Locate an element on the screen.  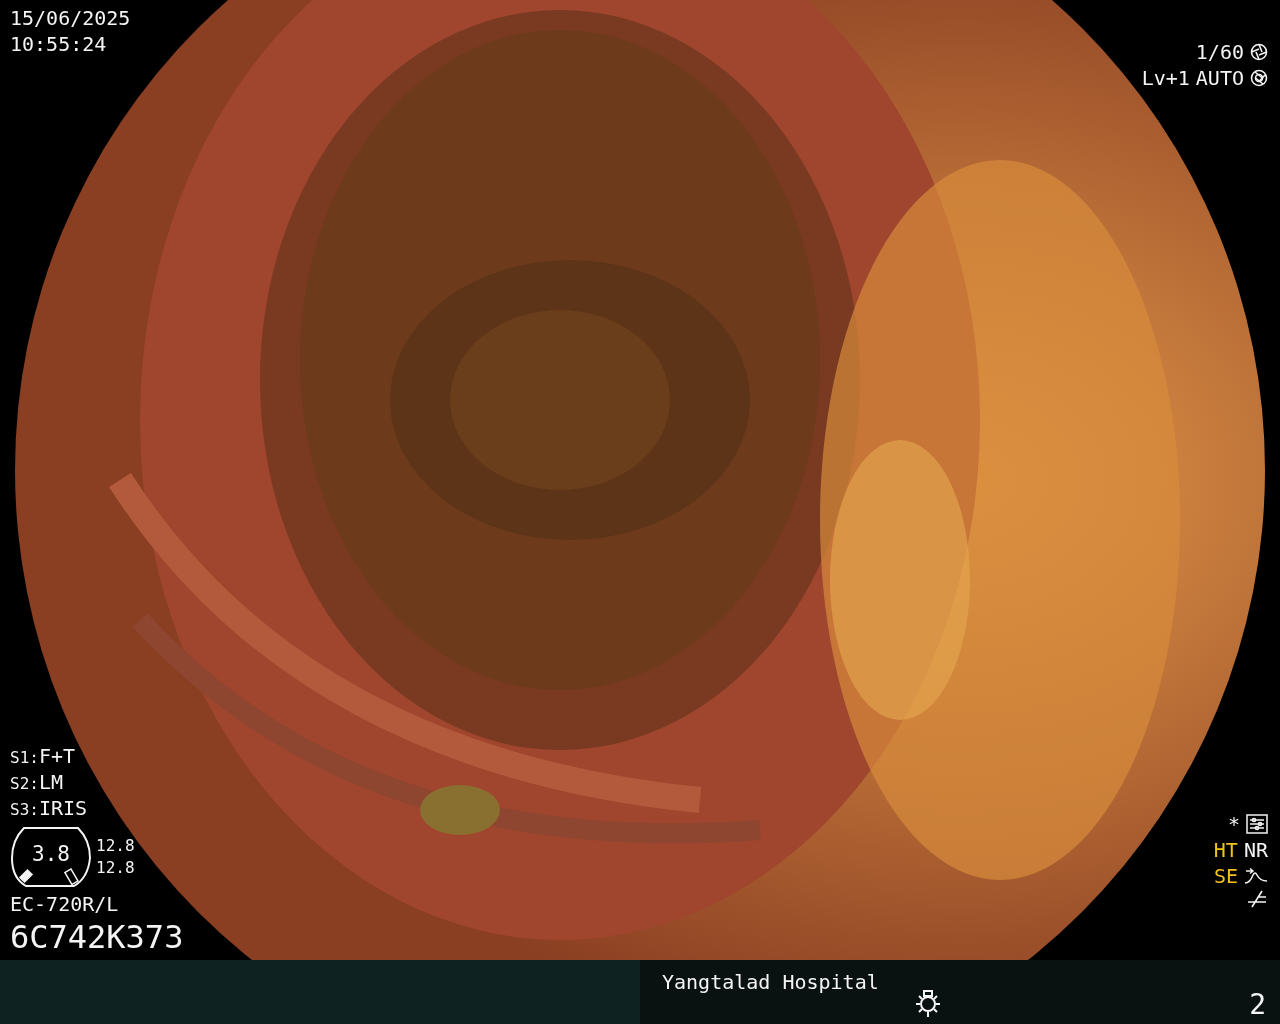
hospital-name: Yangtalad Hospital is located at coordinates (770, 982).